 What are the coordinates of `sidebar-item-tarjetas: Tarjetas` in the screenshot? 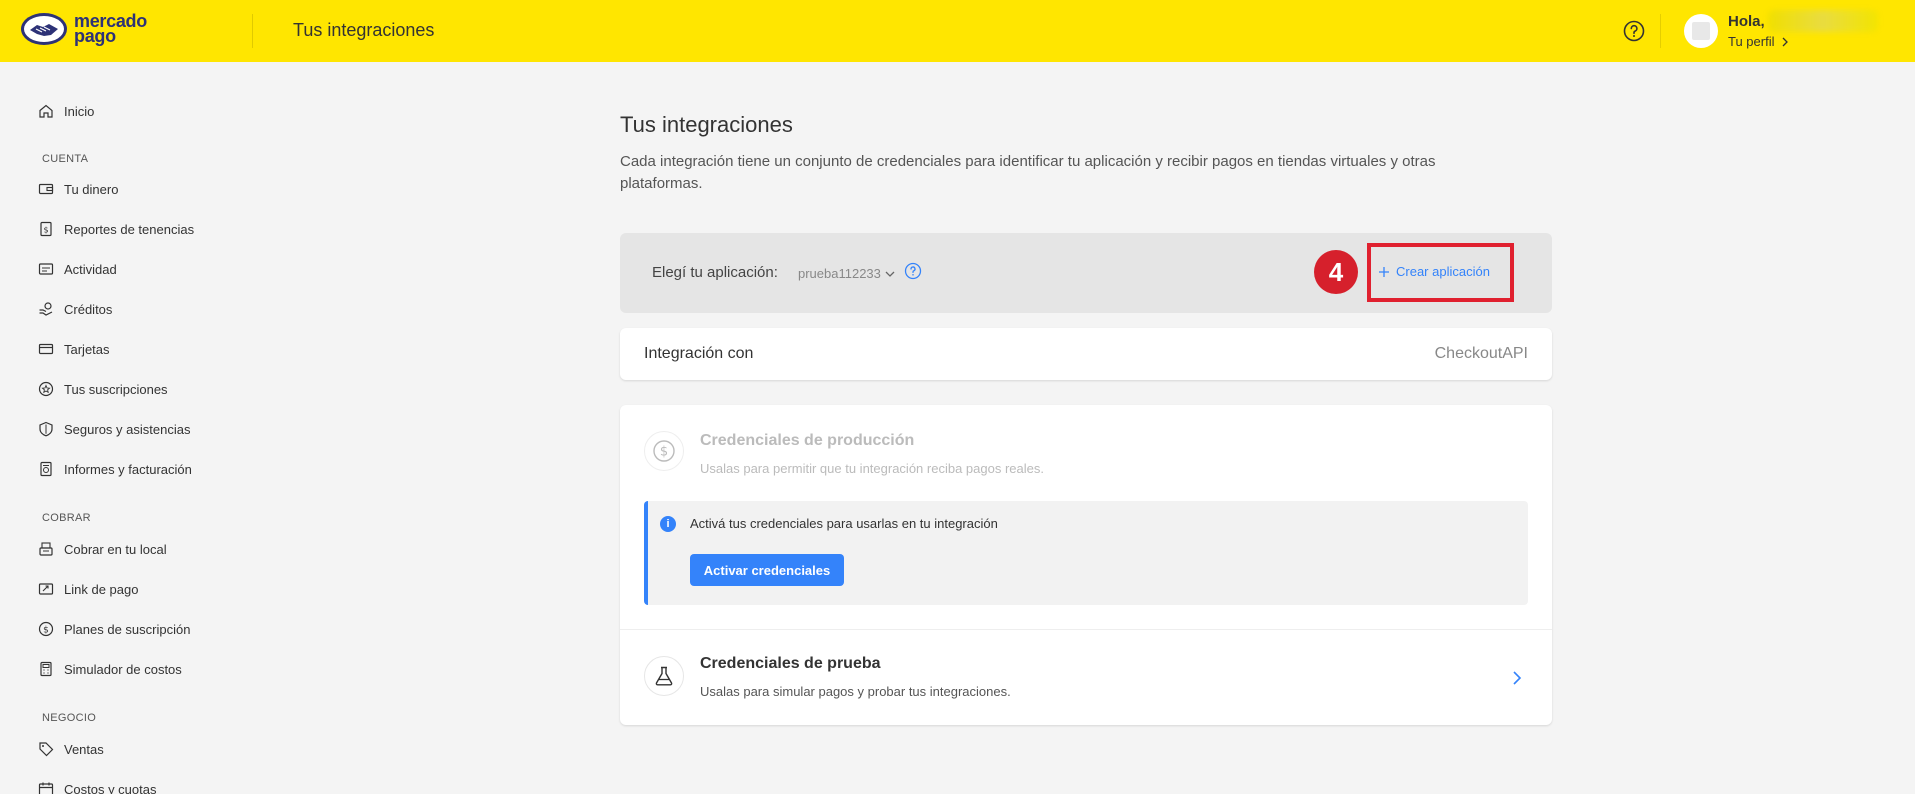 It's located at (74, 349).